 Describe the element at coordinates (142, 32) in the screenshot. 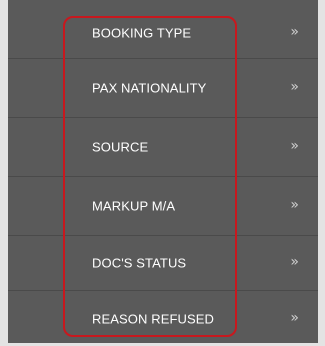

I see `menu-item-label: BOOKING TYPE` at that location.